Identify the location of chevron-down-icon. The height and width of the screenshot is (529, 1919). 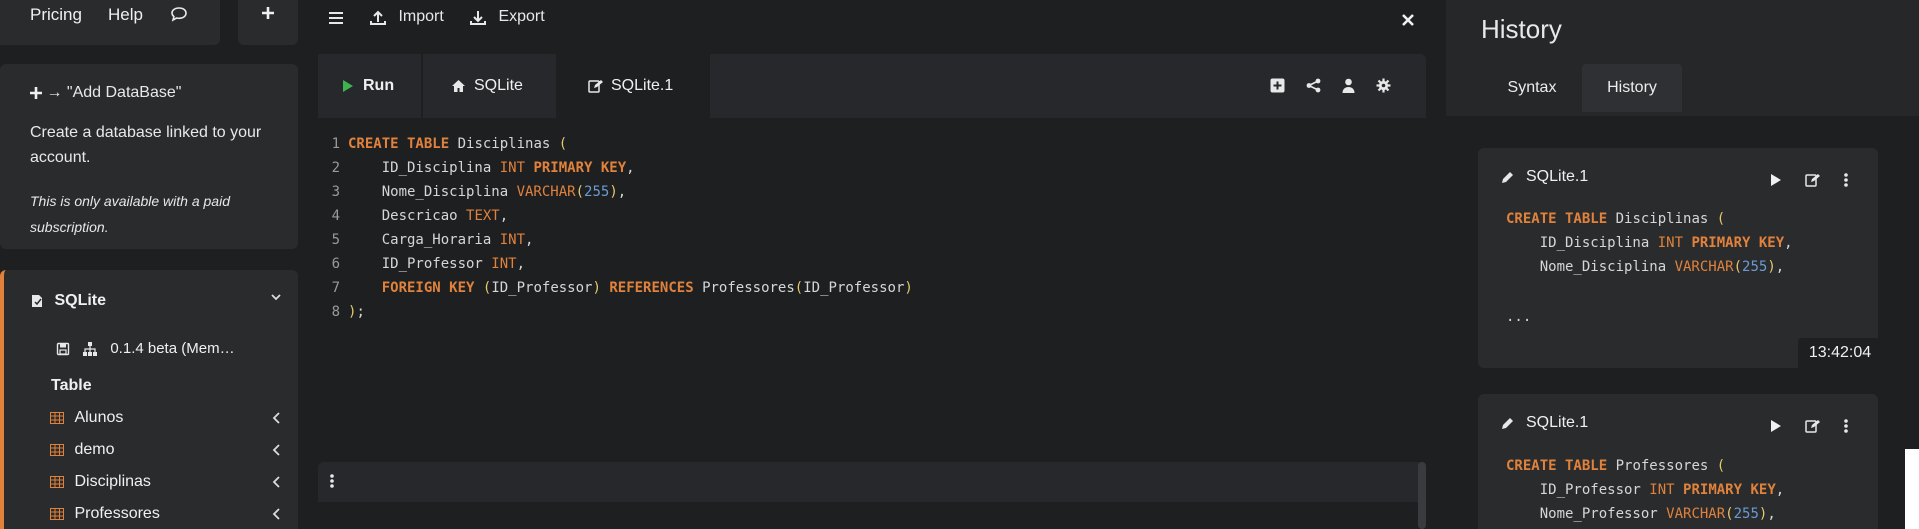
(276, 299).